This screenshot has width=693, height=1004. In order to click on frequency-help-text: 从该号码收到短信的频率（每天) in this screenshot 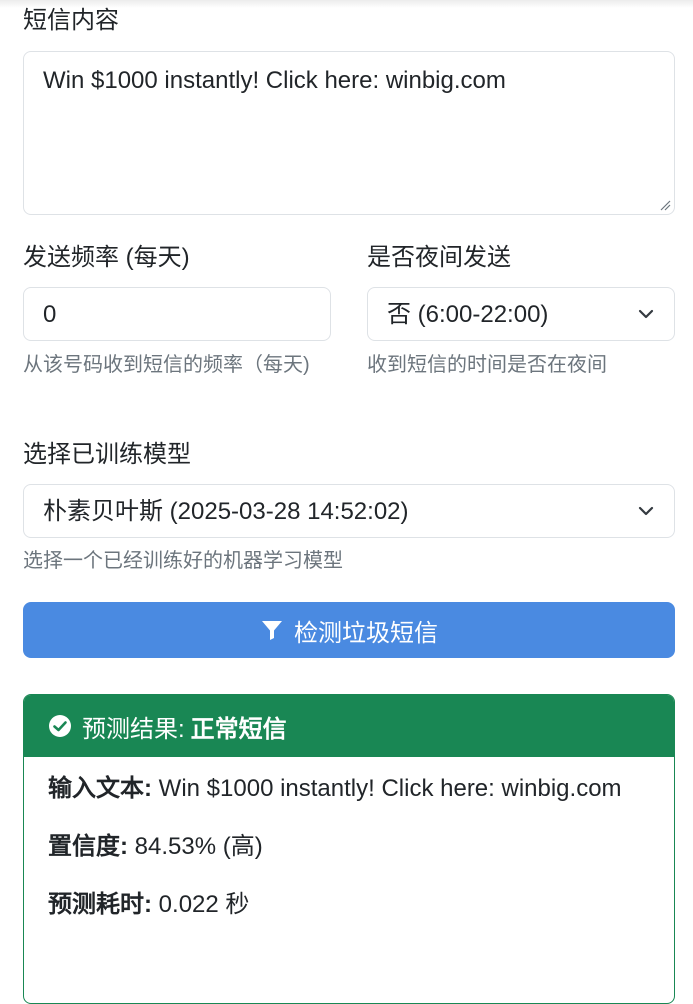, I will do `click(166, 365)`.